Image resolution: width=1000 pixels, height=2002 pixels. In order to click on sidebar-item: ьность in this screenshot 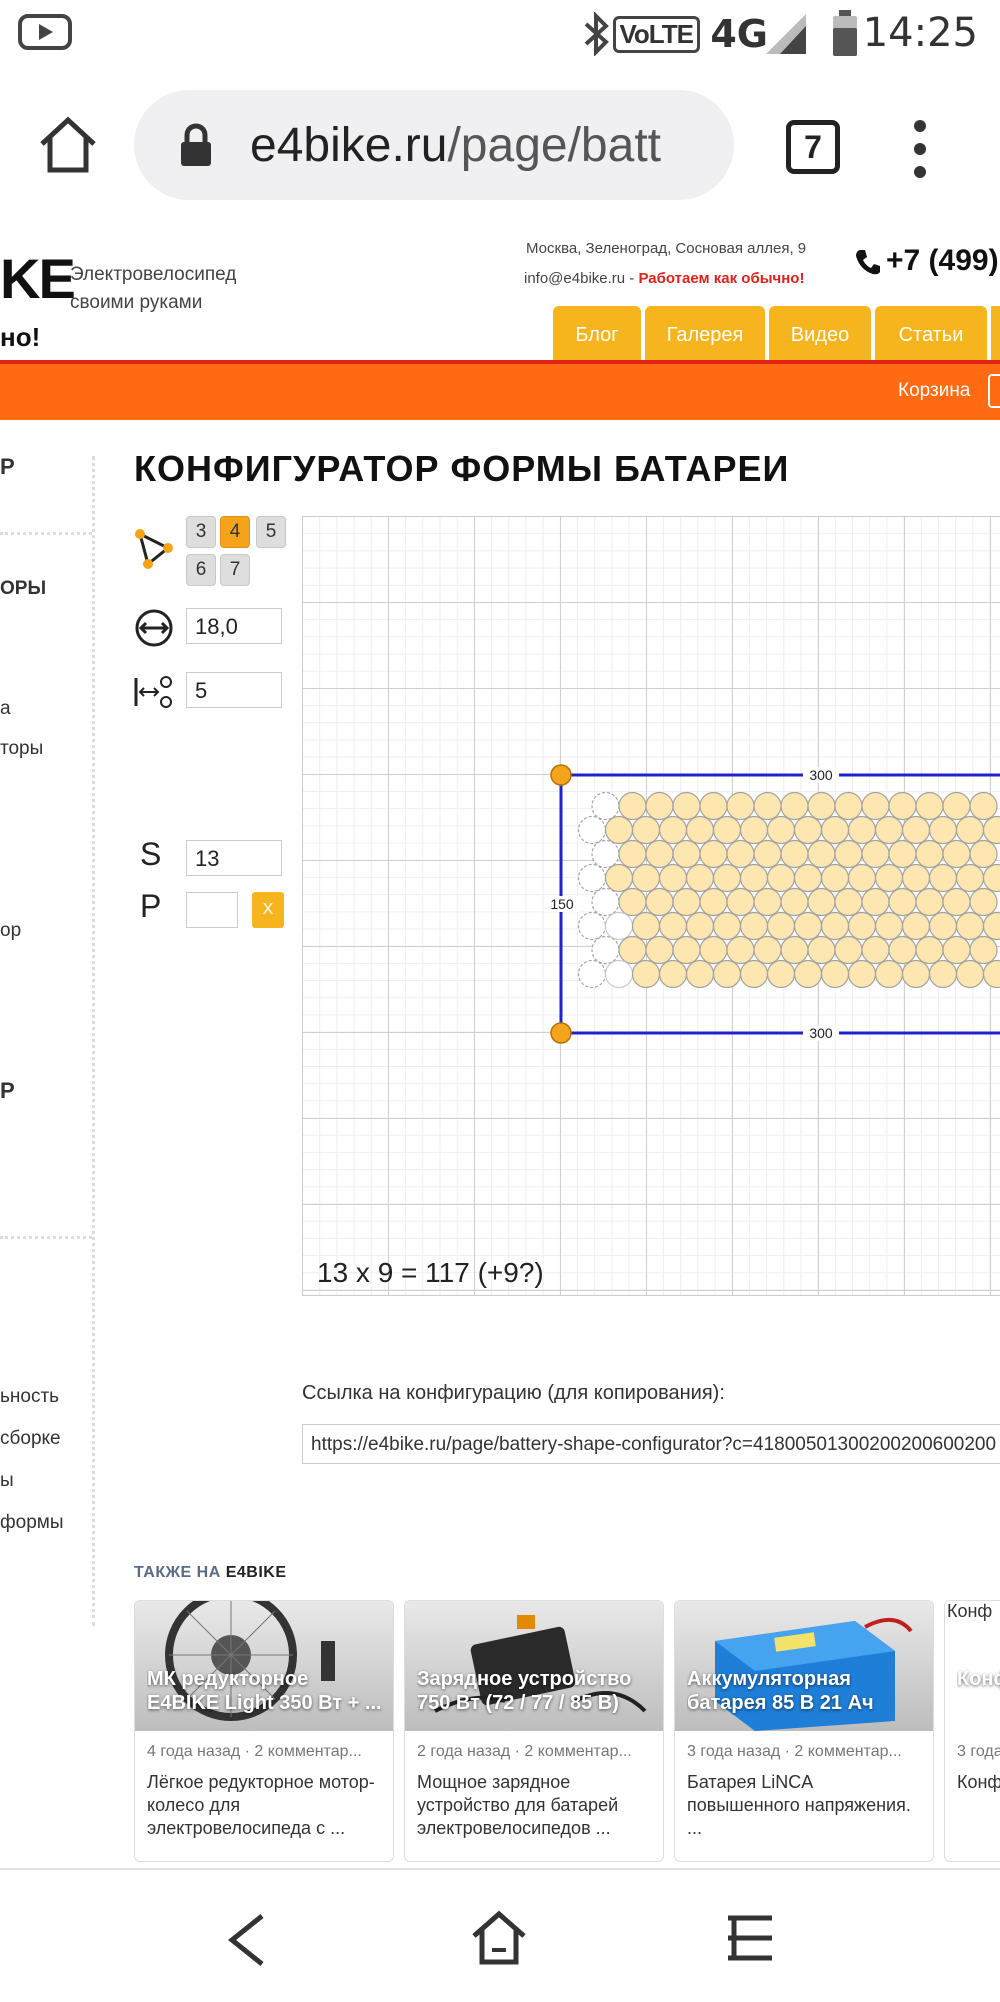, I will do `click(29, 1397)`.